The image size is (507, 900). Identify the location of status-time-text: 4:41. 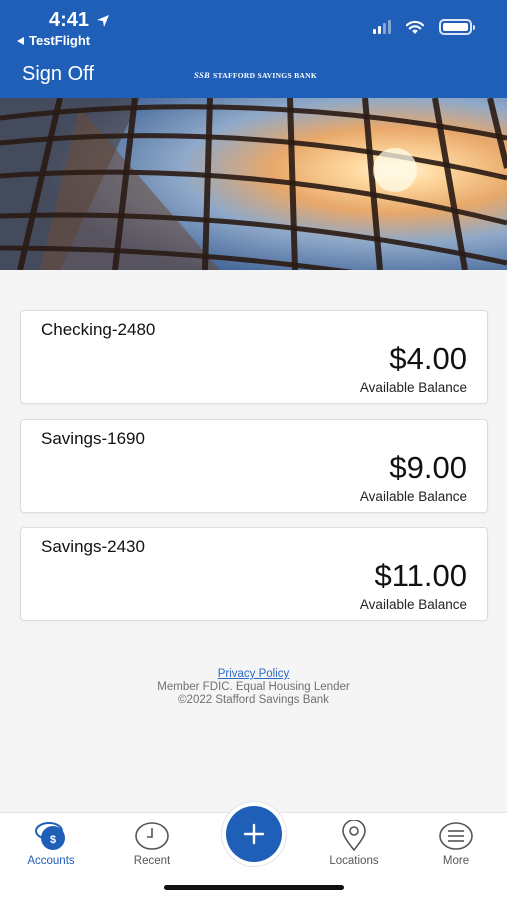
(69, 20).